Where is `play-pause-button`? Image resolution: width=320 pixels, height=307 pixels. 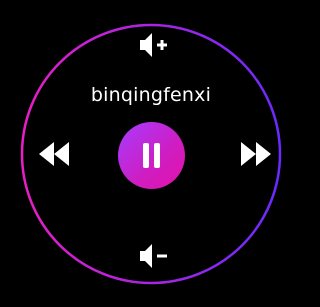 play-pause-button is located at coordinates (151, 155).